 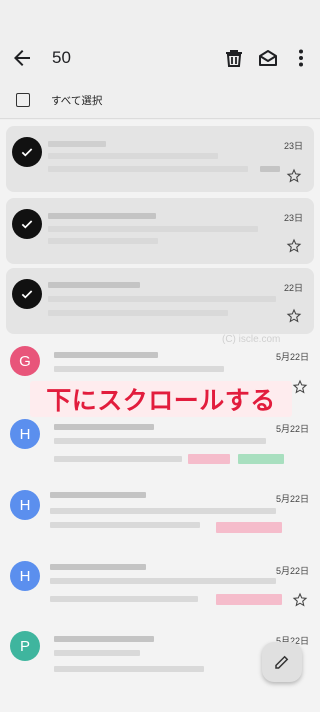 What do you see at coordinates (160, 118) in the screenshot?
I see `divider` at bounding box center [160, 118].